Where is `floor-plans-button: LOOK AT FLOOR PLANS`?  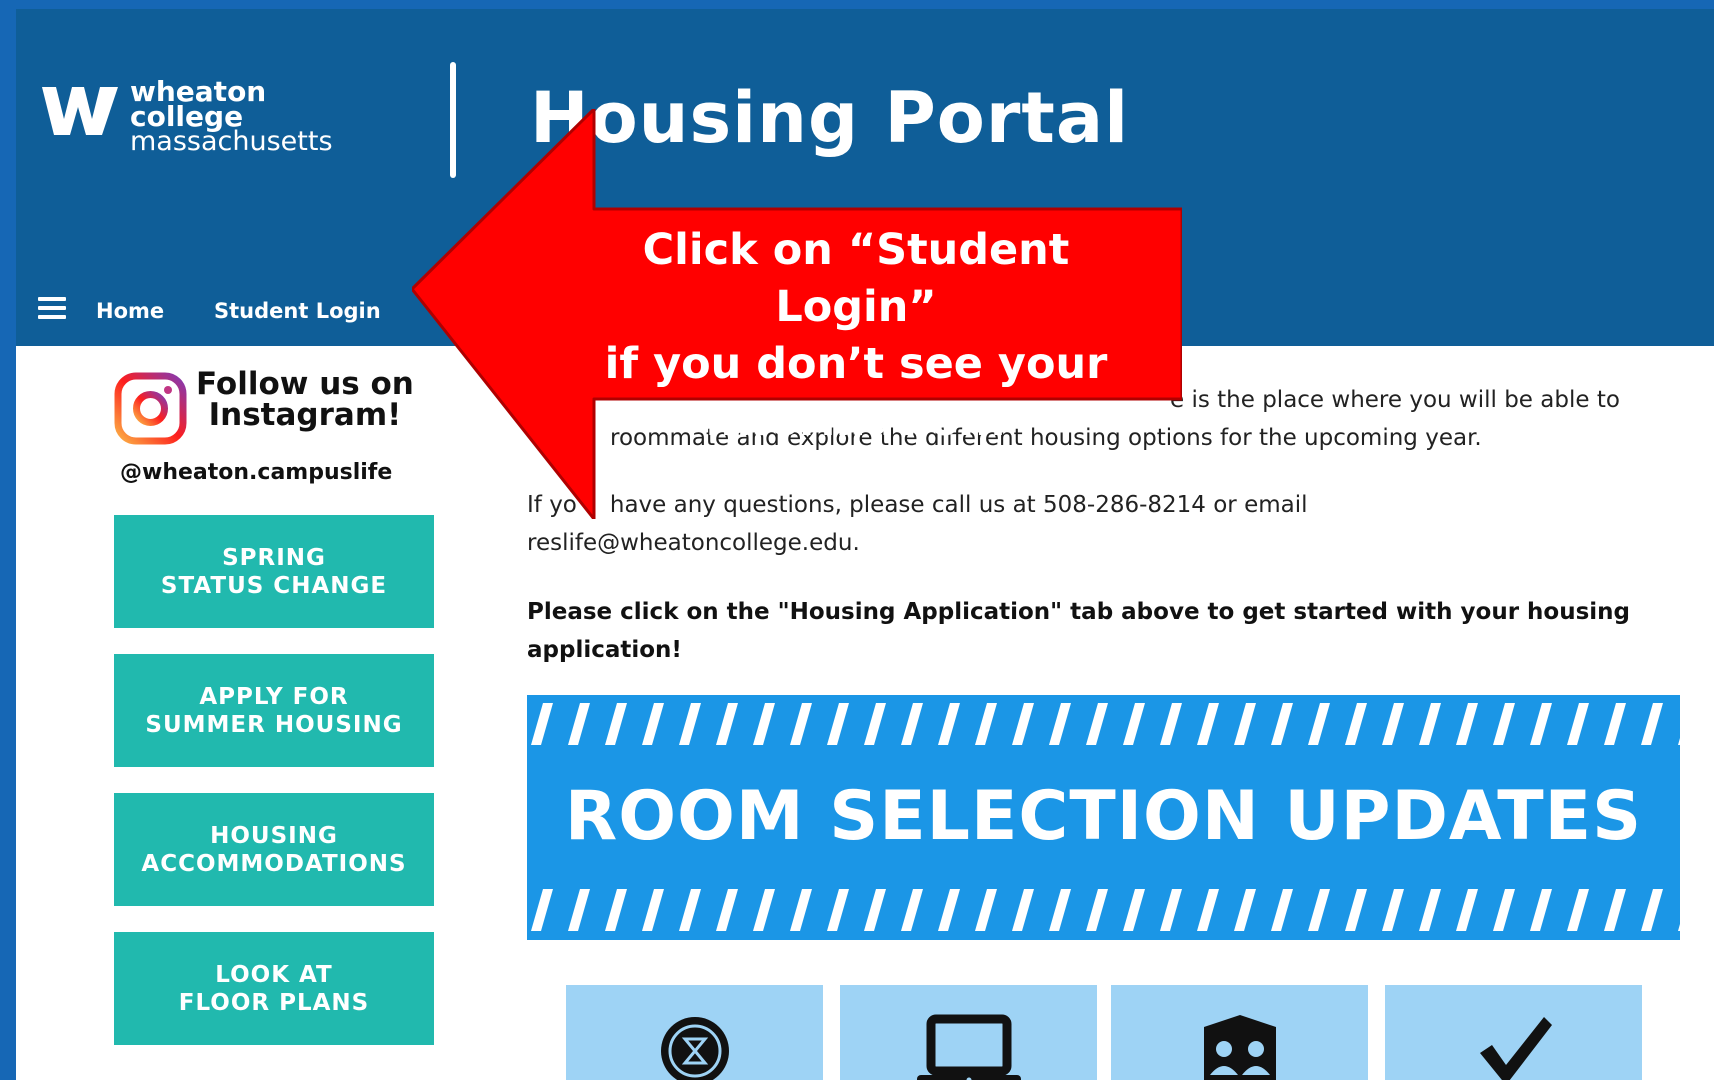
floor-plans-button: LOOK AT FLOOR PLANS is located at coordinates (274, 988).